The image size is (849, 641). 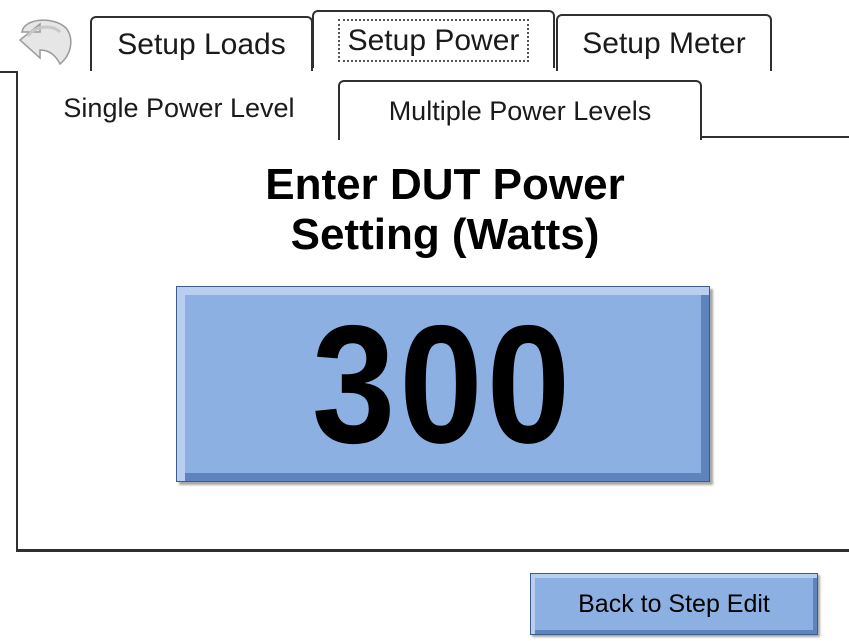 I want to click on tab-label: Setup Meter, so click(x=664, y=43).